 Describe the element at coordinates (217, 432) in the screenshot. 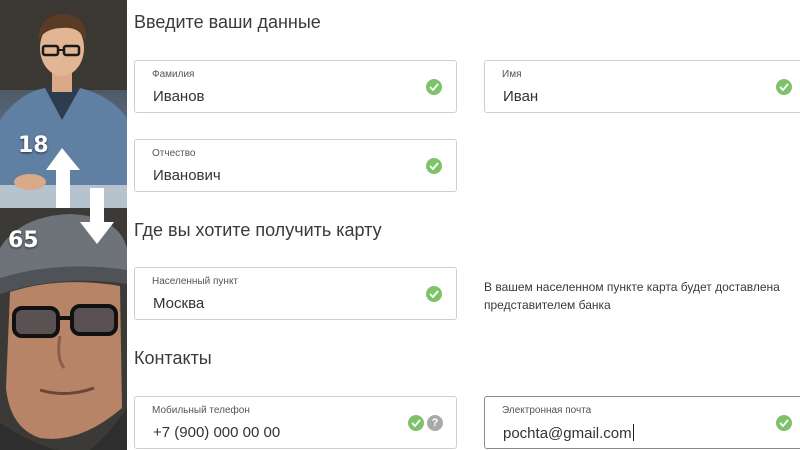

I see `phone-value: +7 (900) 000 00 00` at that location.